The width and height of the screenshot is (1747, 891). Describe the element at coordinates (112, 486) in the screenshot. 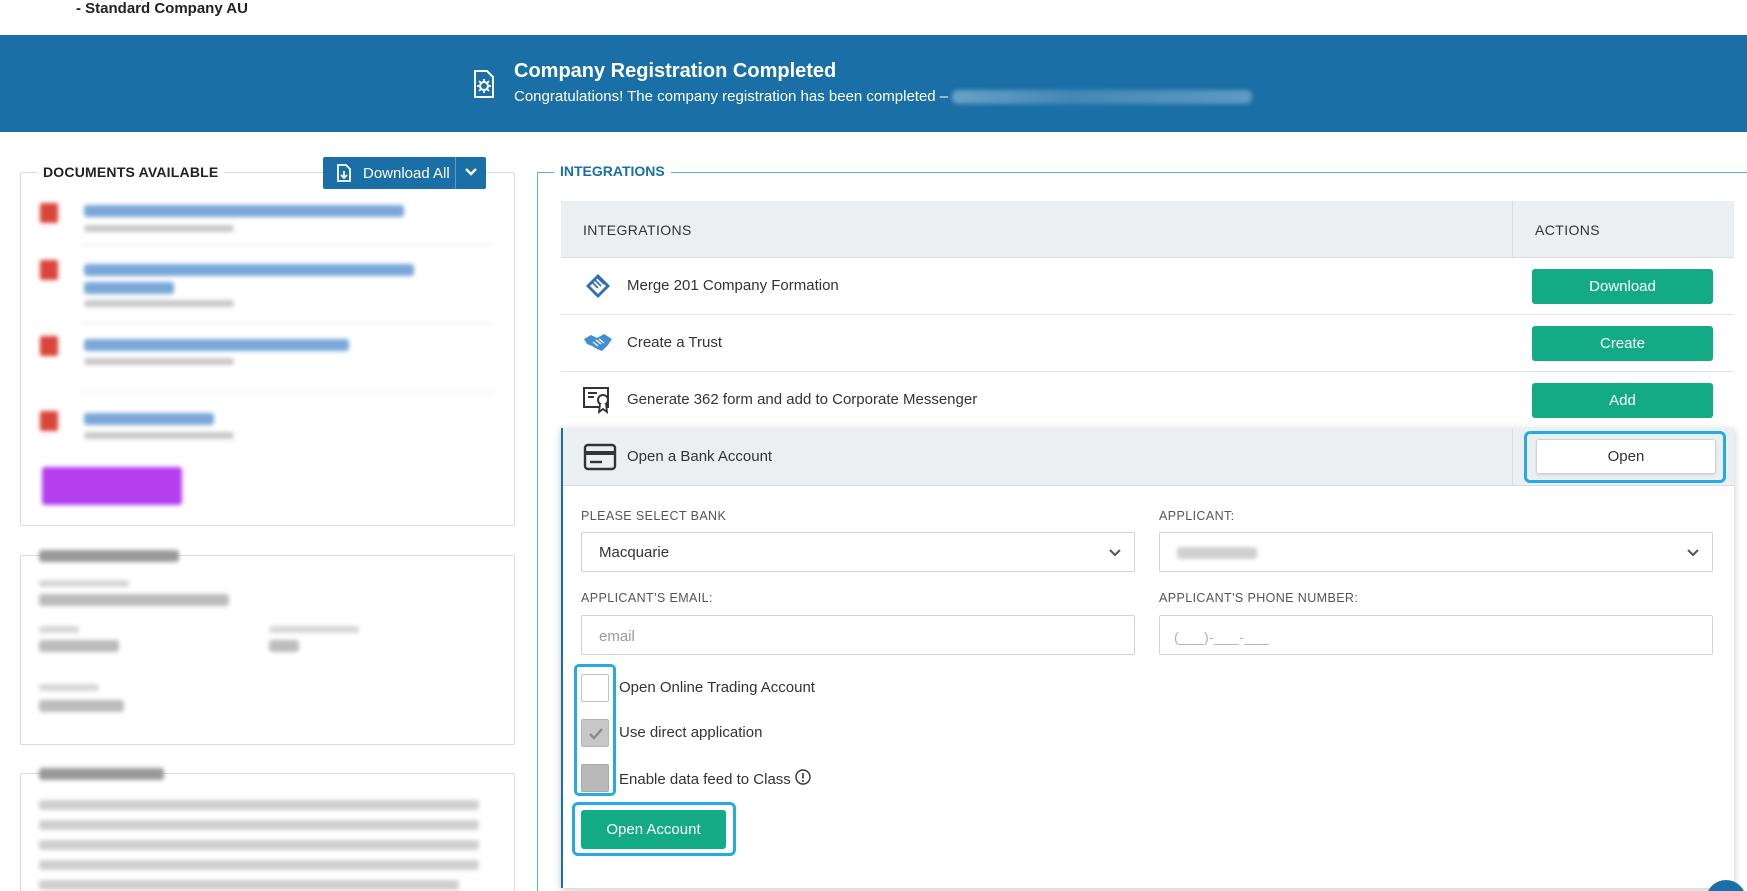

I see `add-document-button` at that location.